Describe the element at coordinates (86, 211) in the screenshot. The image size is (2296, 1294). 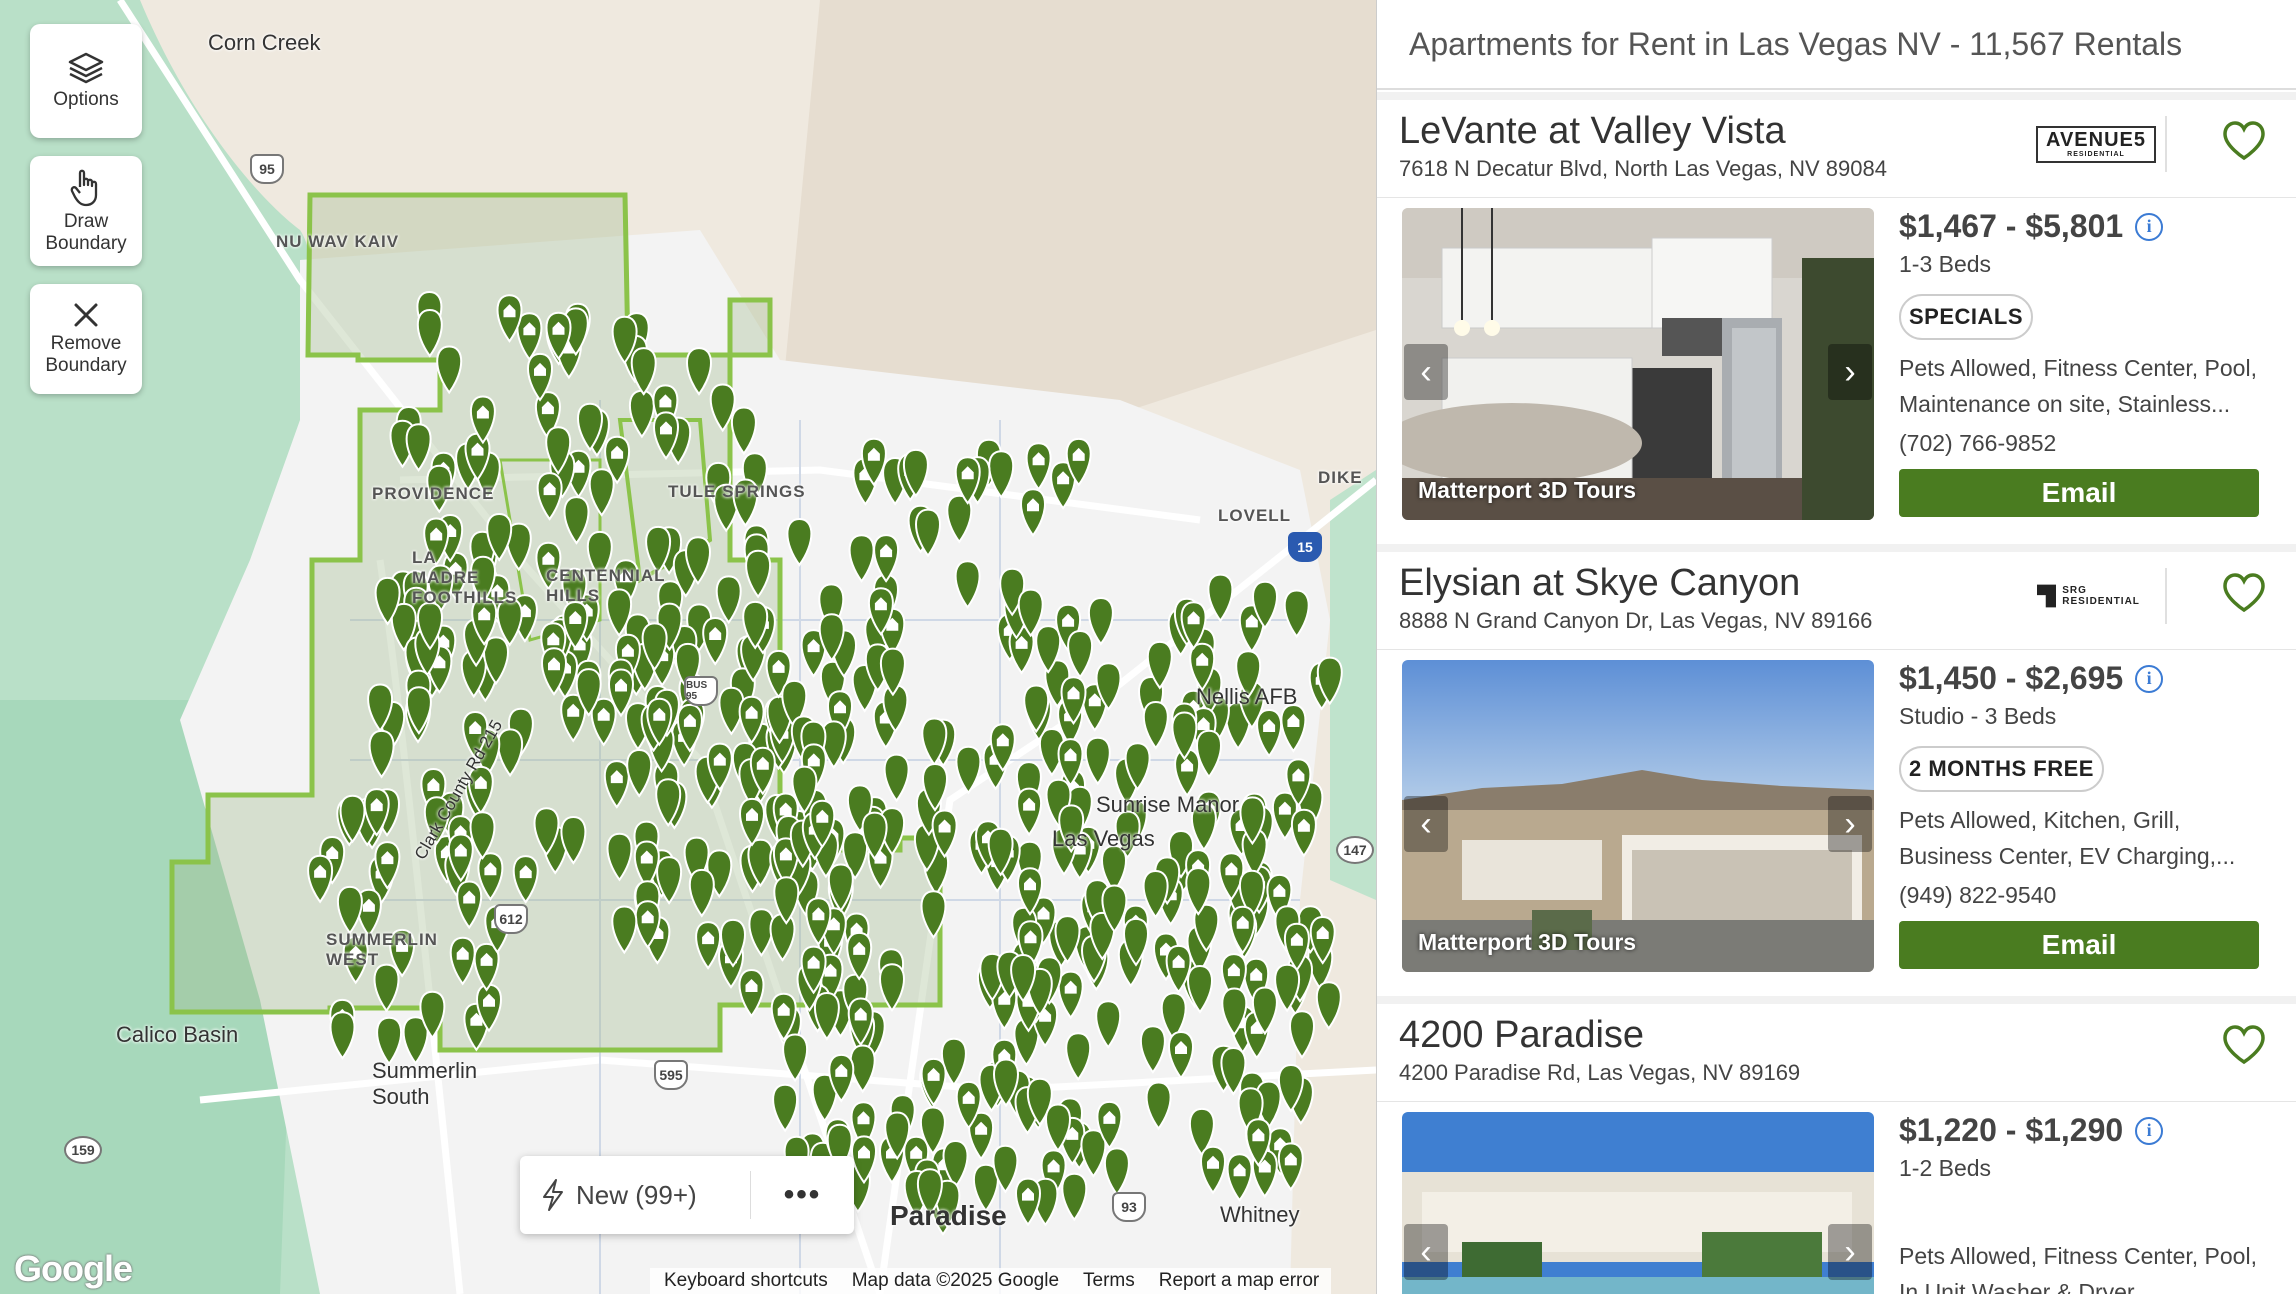
I see `draw-boundary-button: Draw Boundary` at that location.